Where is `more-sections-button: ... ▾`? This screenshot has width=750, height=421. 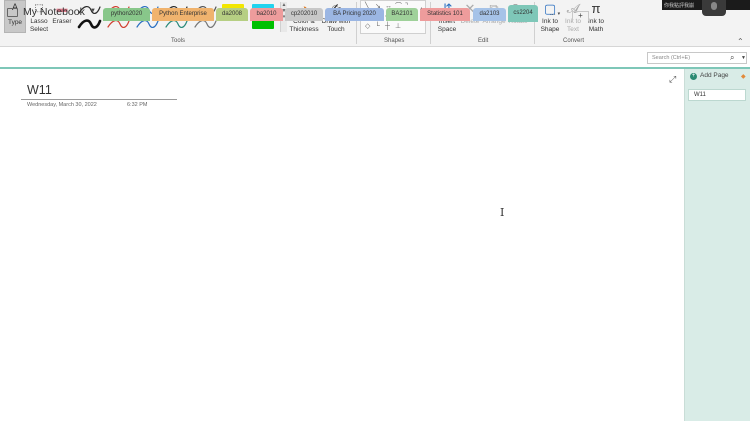 more-sections-button: ... ▾ is located at coordinates (555, 14).